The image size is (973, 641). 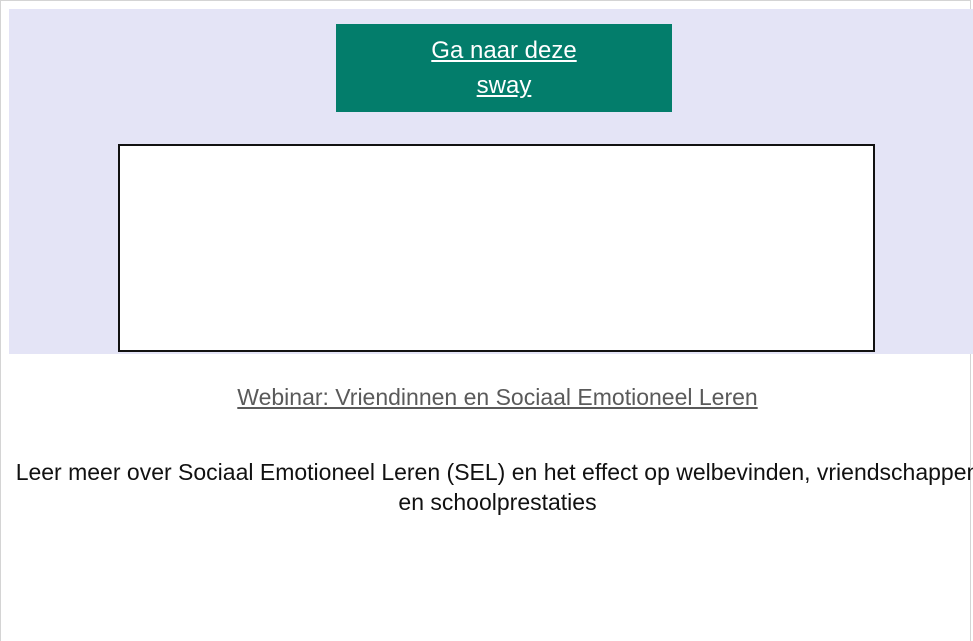 I want to click on go-to-sway-button: Ga naar deze sway, so click(x=504, y=68).